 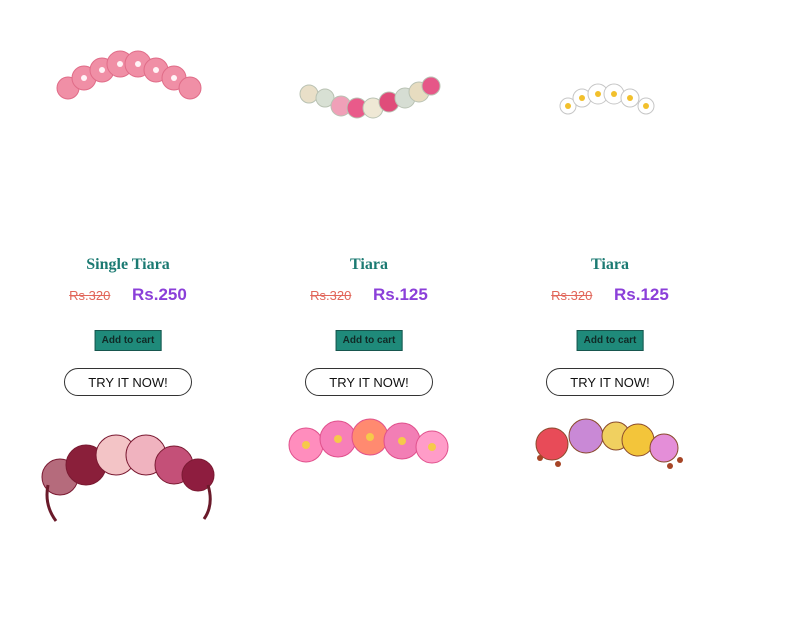 What do you see at coordinates (128, 295) in the screenshot?
I see `price-row: Rs.320 Rs.250` at bounding box center [128, 295].